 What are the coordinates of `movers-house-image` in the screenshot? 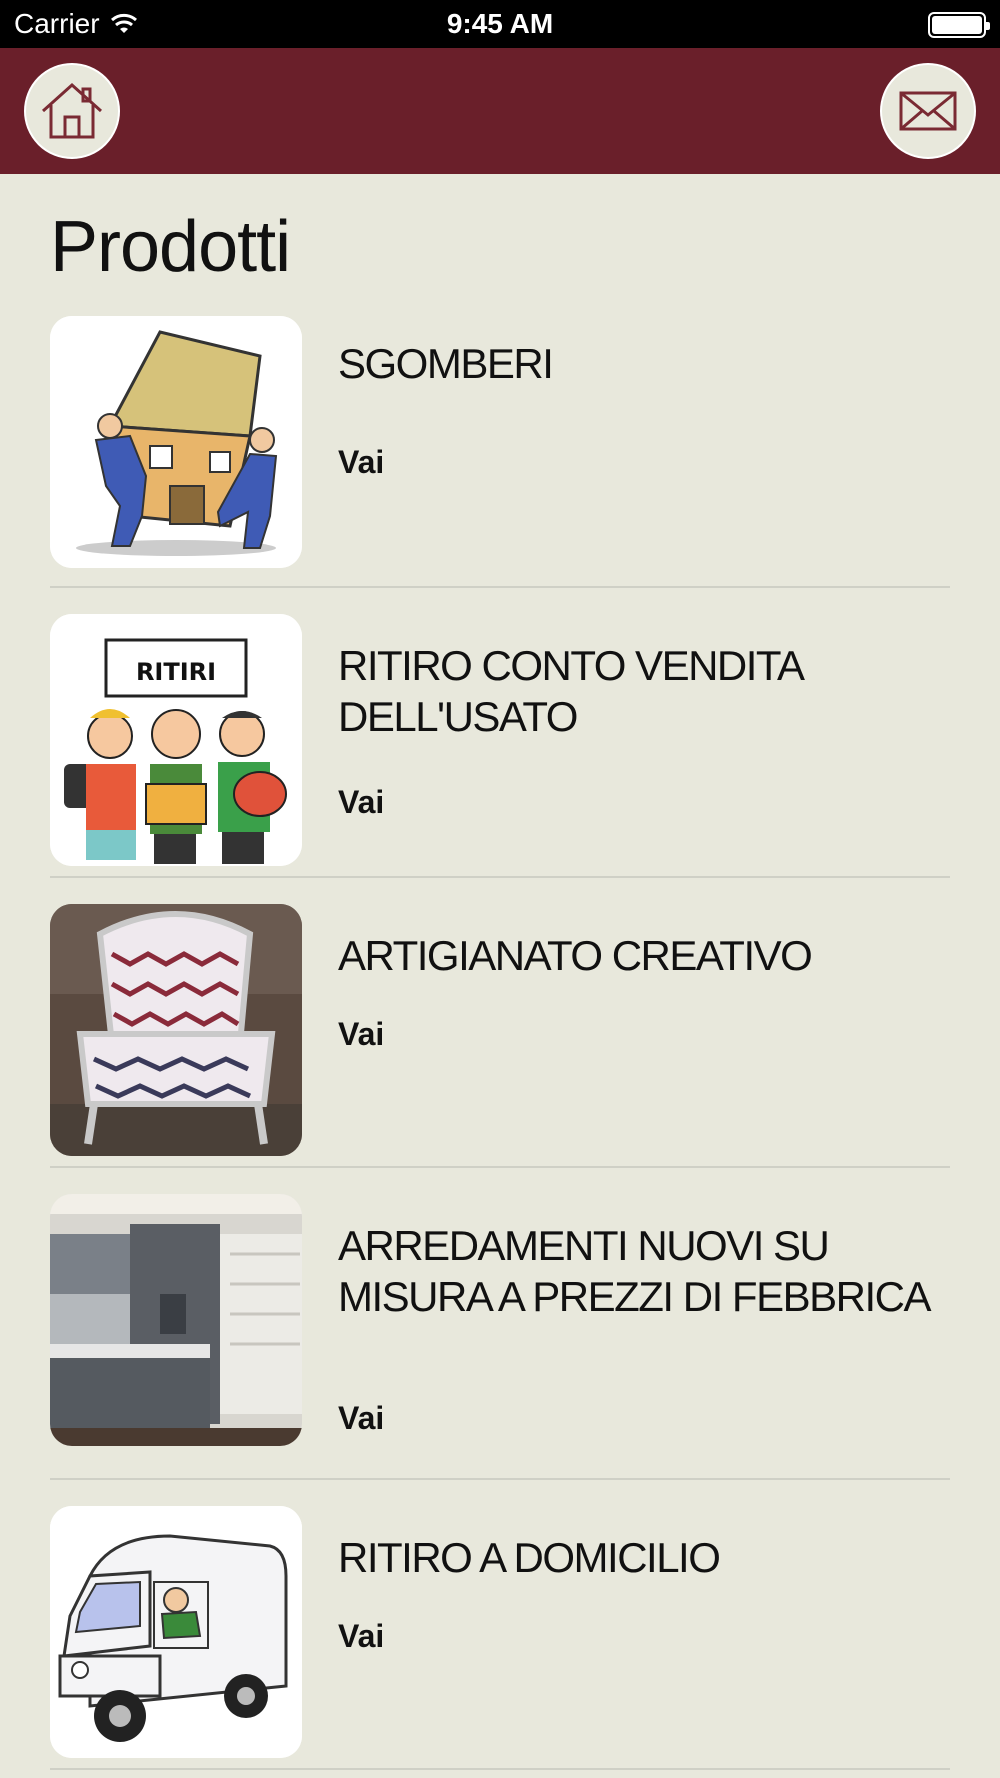 It's located at (176, 442).